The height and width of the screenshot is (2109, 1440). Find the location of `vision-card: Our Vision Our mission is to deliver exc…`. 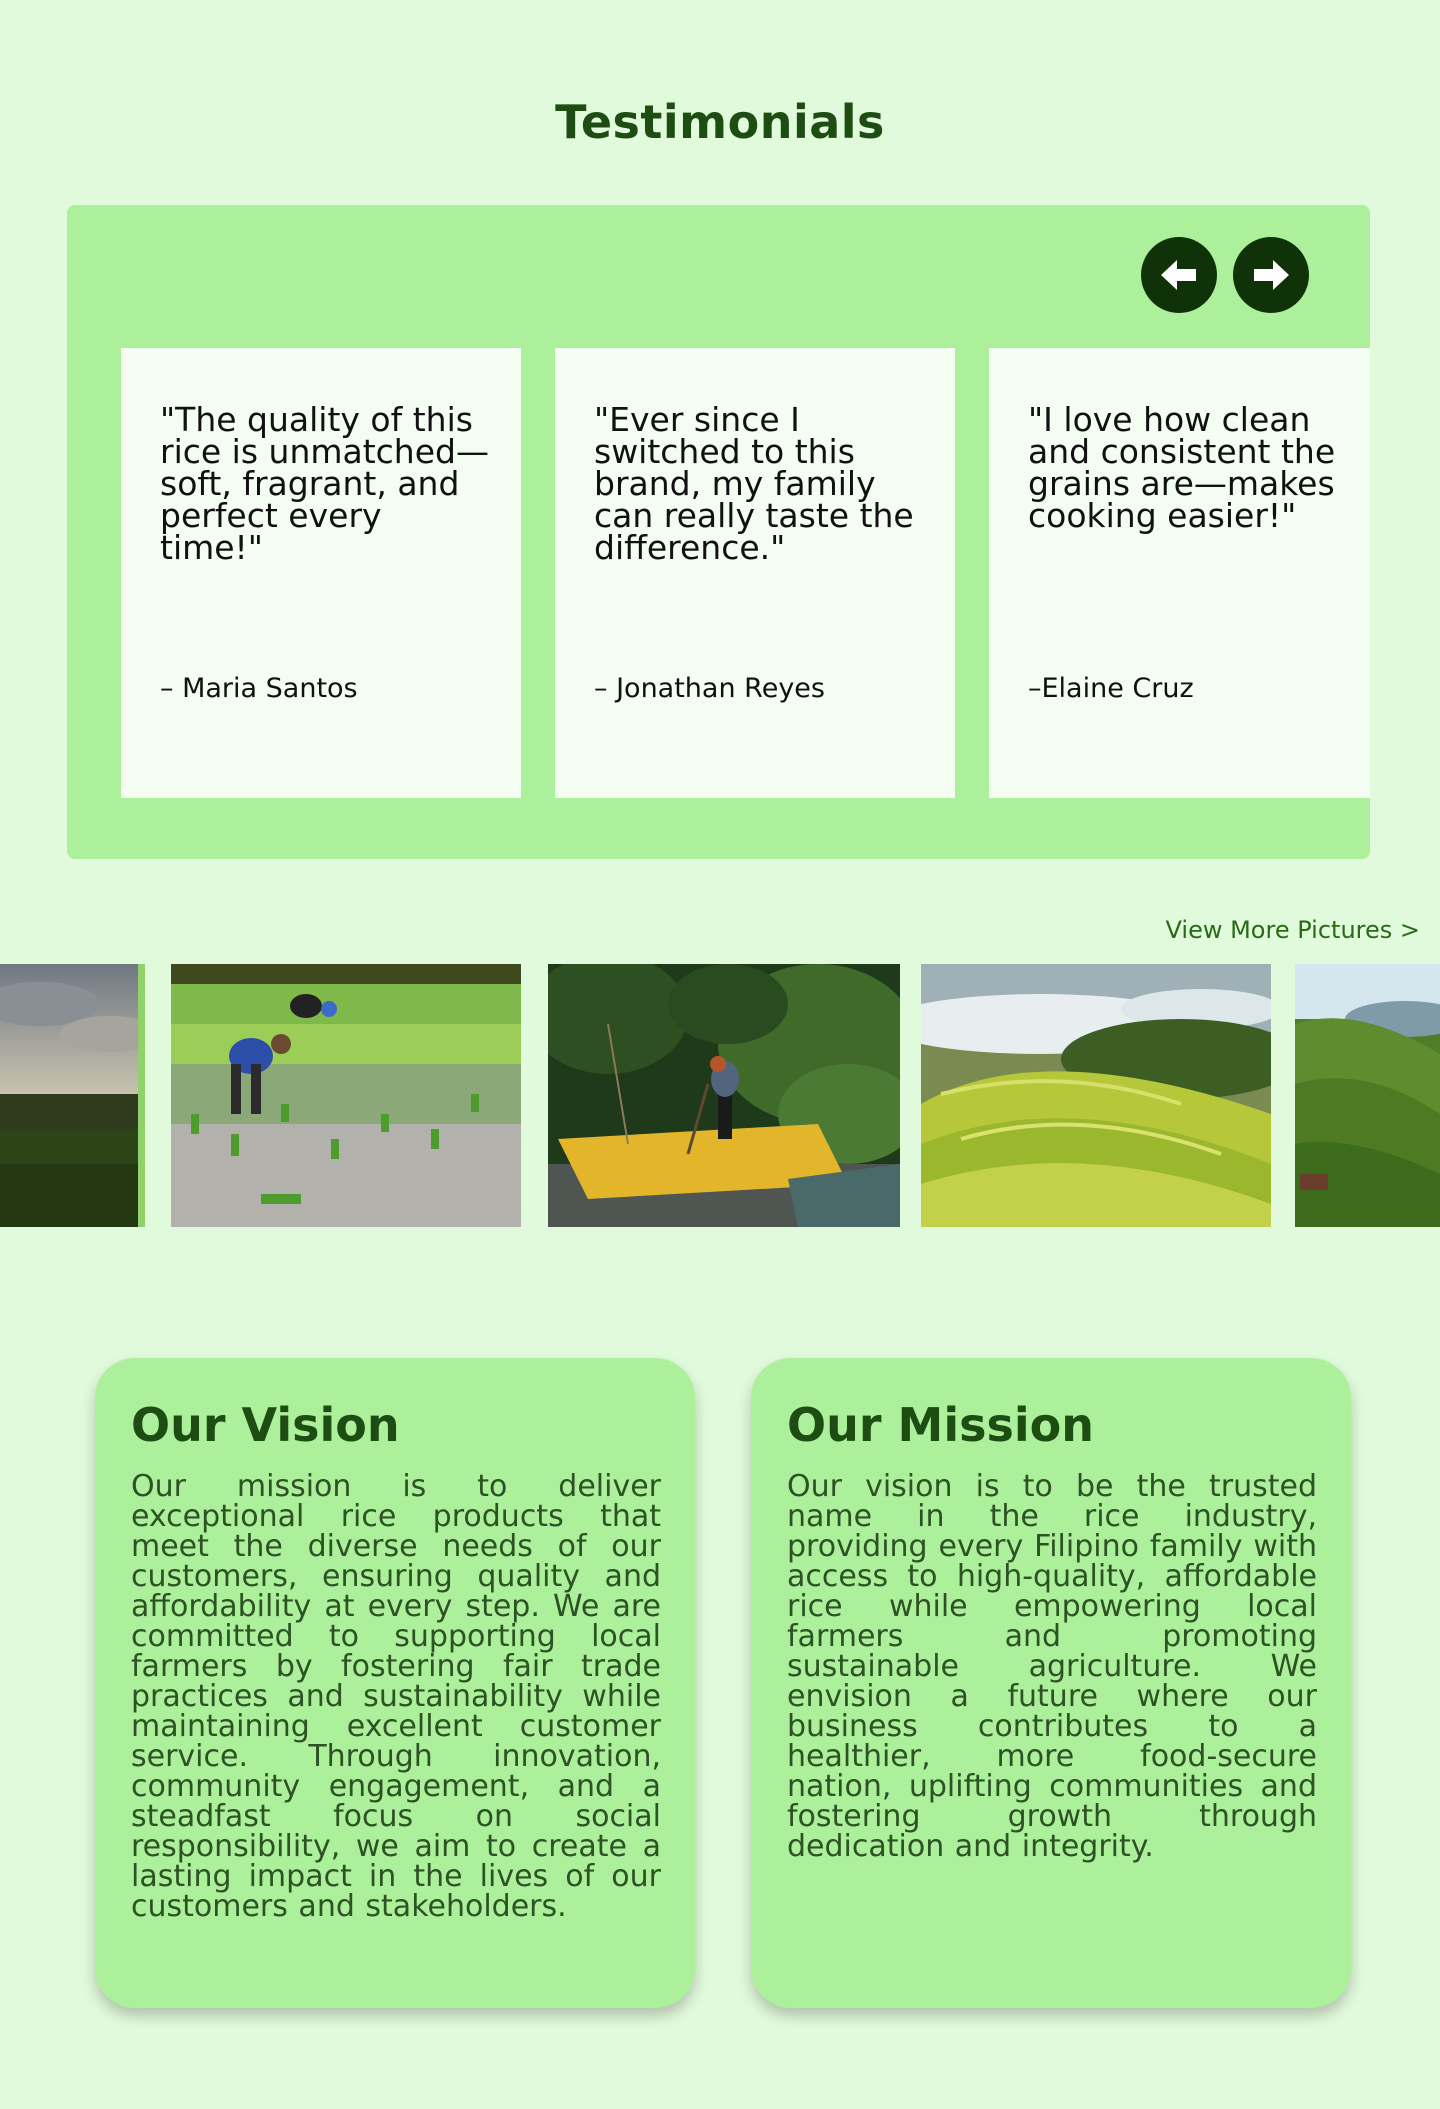

vision-card: Our Vision Our mission is to deliver exc… is located at coordinates (395, 1683).